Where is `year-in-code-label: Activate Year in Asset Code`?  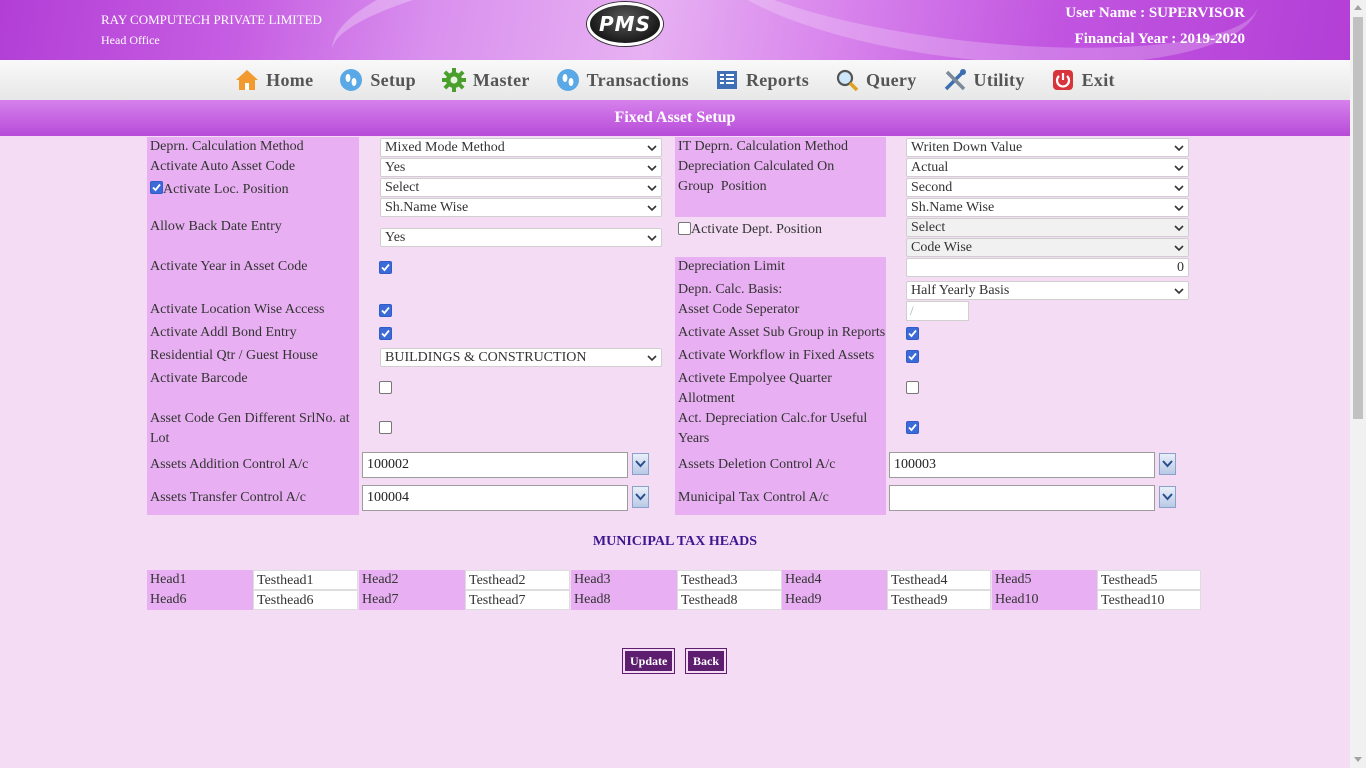 year-in-code-label: Activate Year in Asset Code is located at coordinates (229, 266).